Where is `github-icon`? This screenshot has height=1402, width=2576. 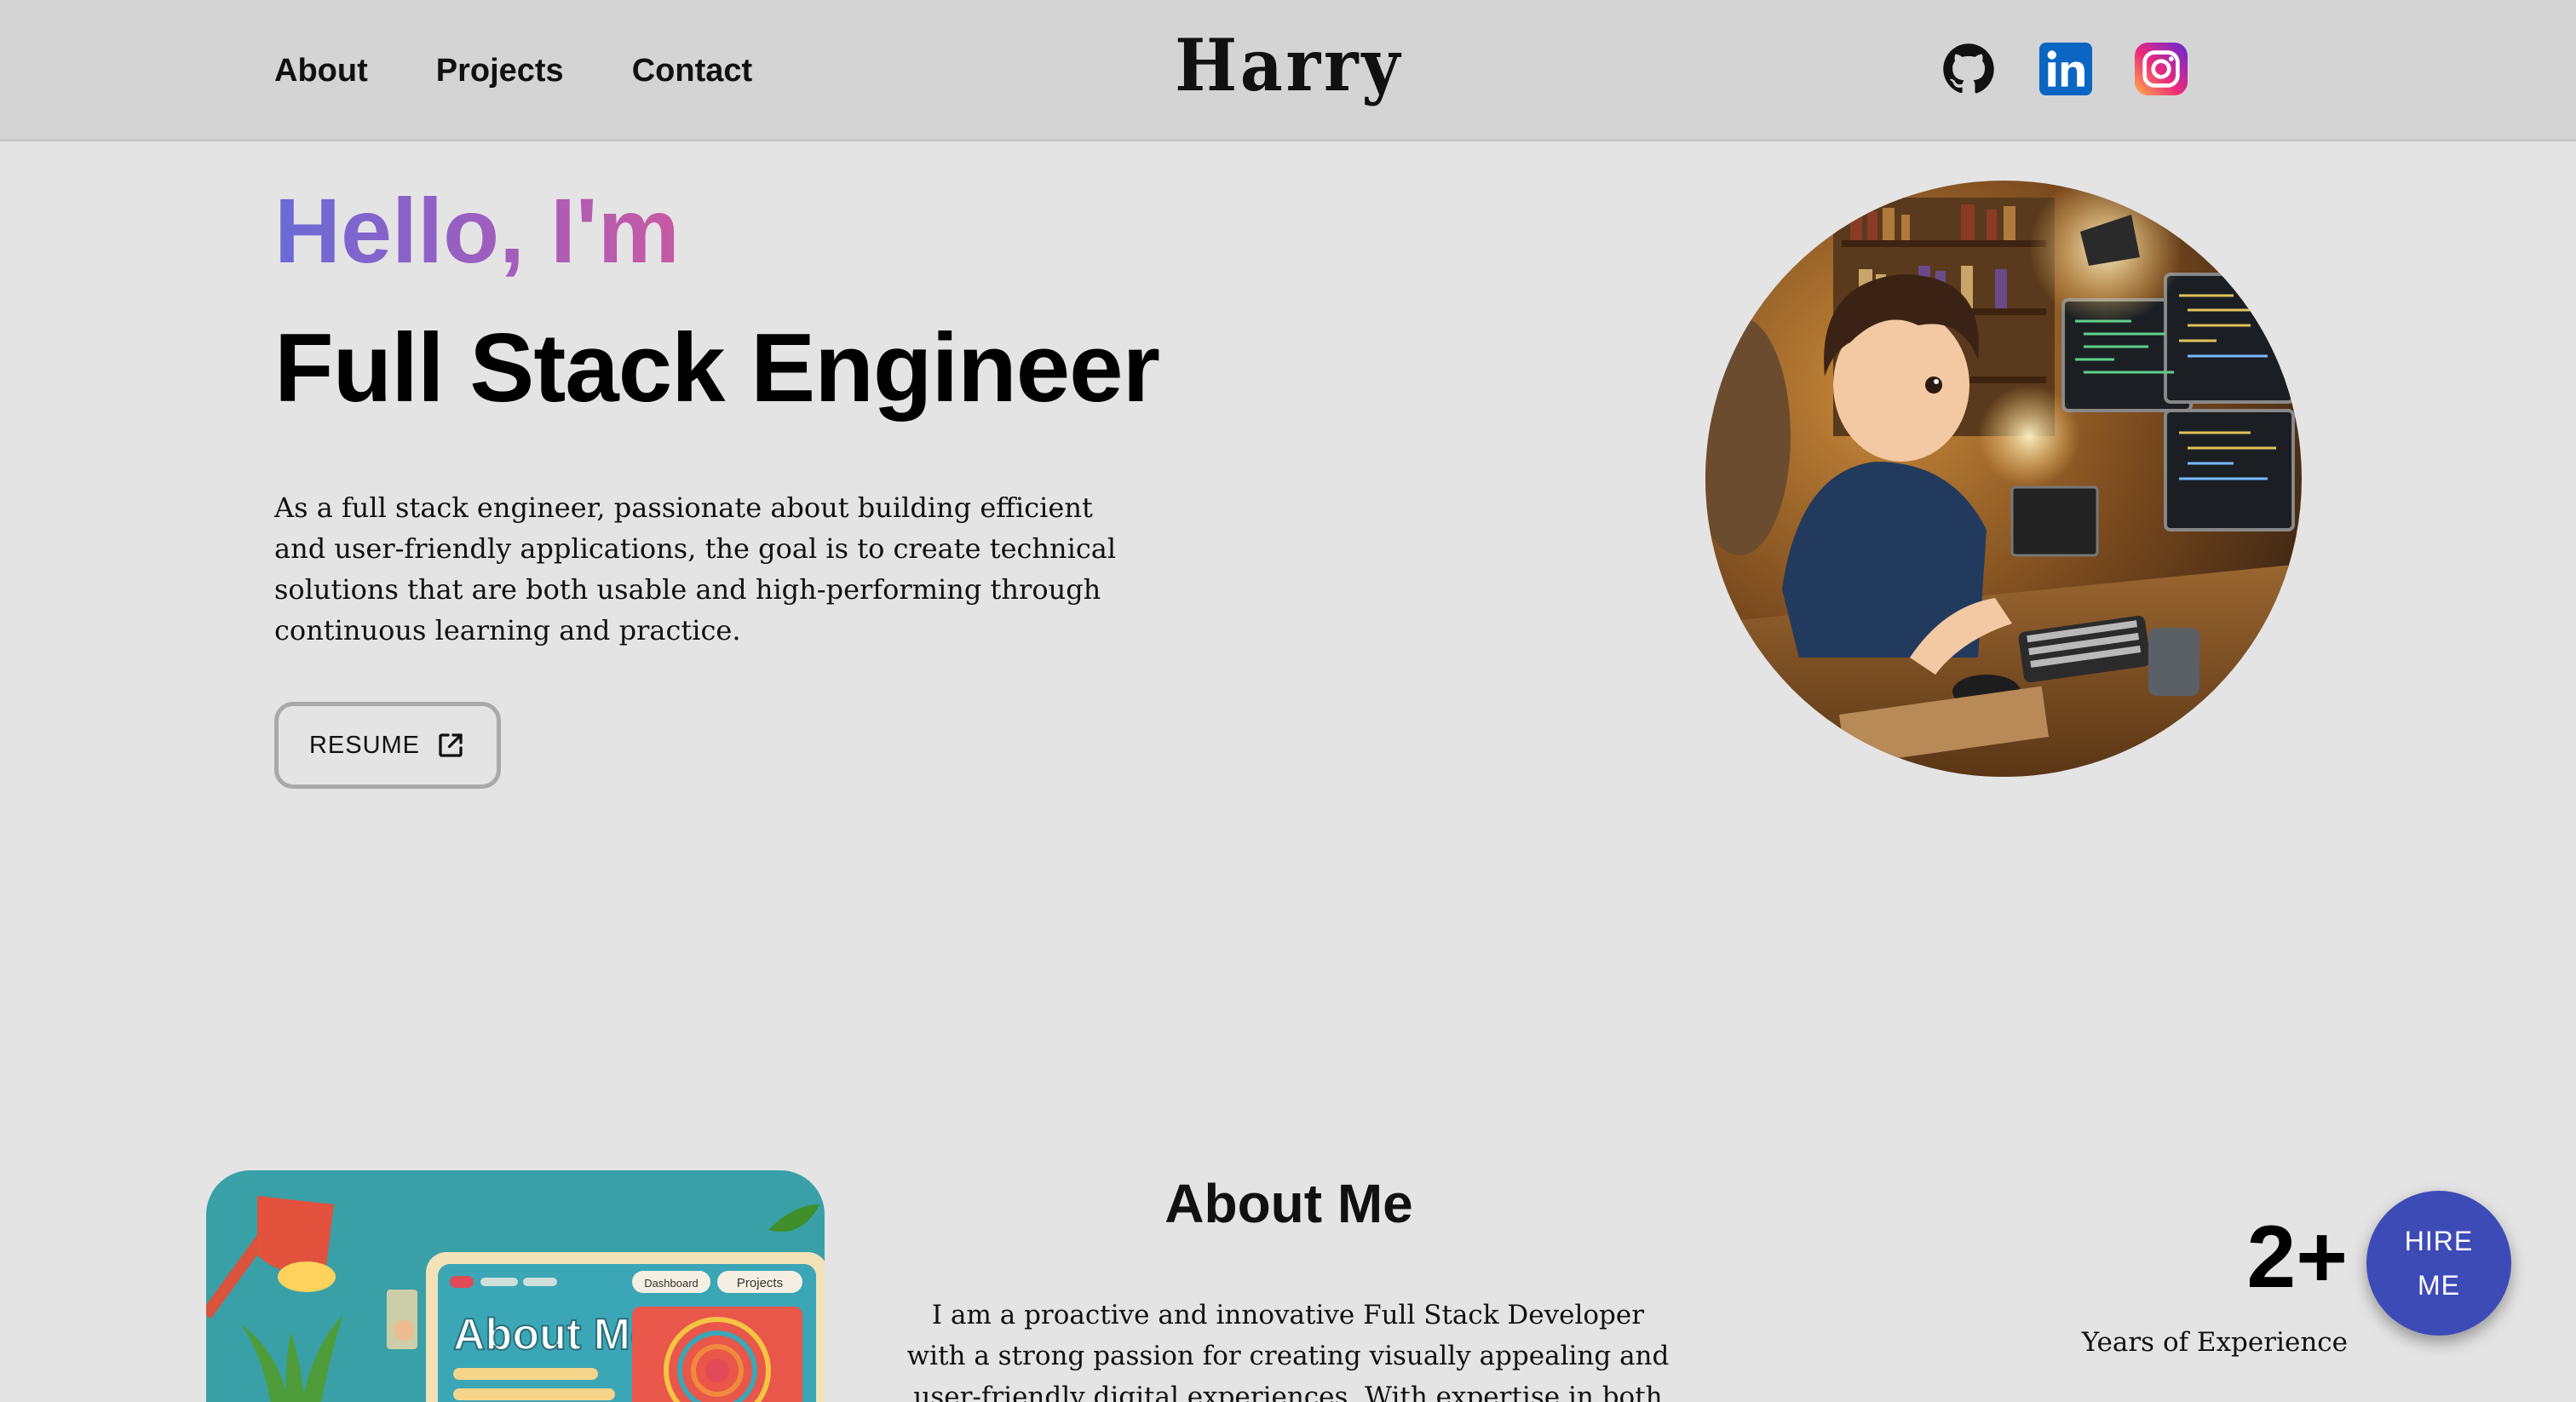 github-icon is located at coordinates (1969, 69).